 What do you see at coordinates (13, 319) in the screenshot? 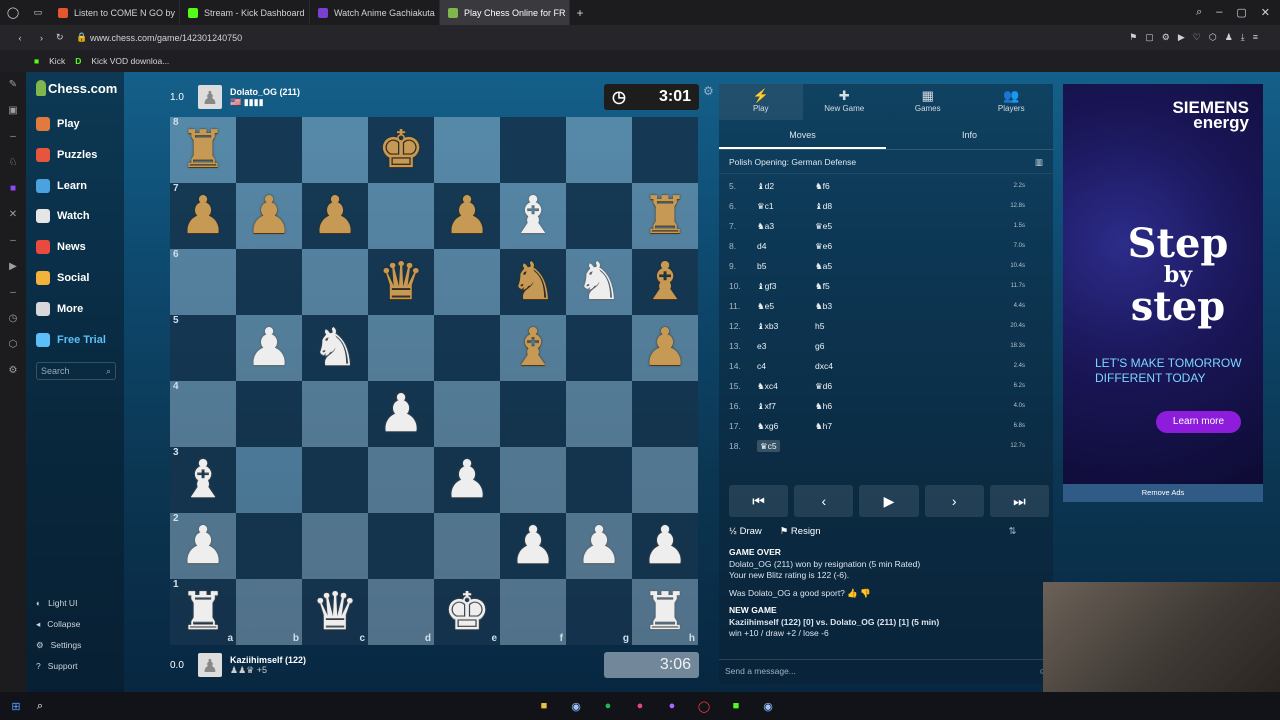
I see `history-icon: ◷` at bounding box center [13, 319].